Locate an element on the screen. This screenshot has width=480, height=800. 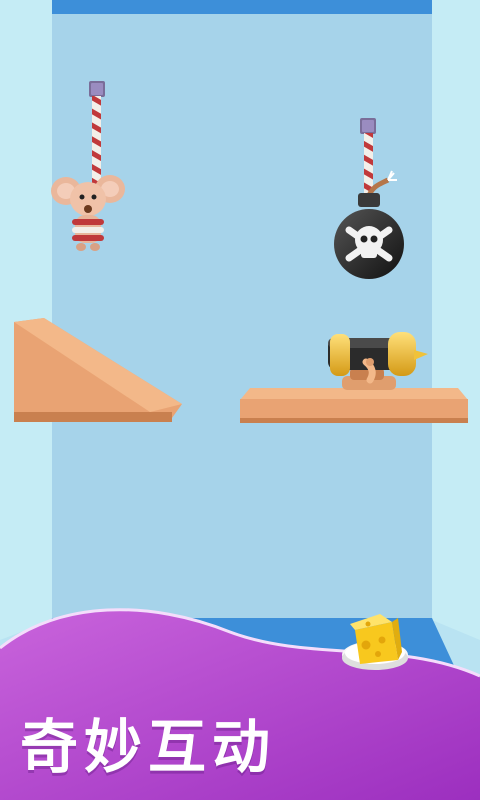
rope-right is located at coordinates (368, 163).